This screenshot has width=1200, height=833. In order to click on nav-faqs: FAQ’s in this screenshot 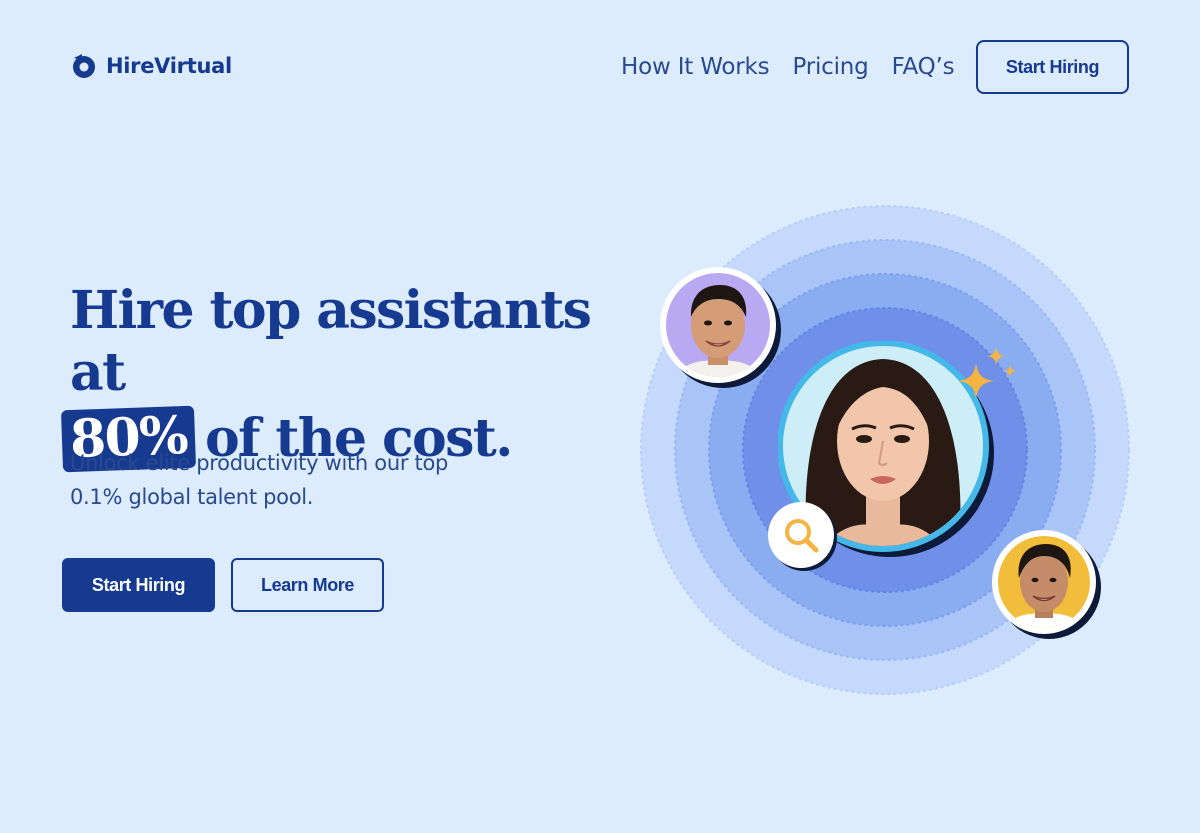, I will do `click(923, 67)`.